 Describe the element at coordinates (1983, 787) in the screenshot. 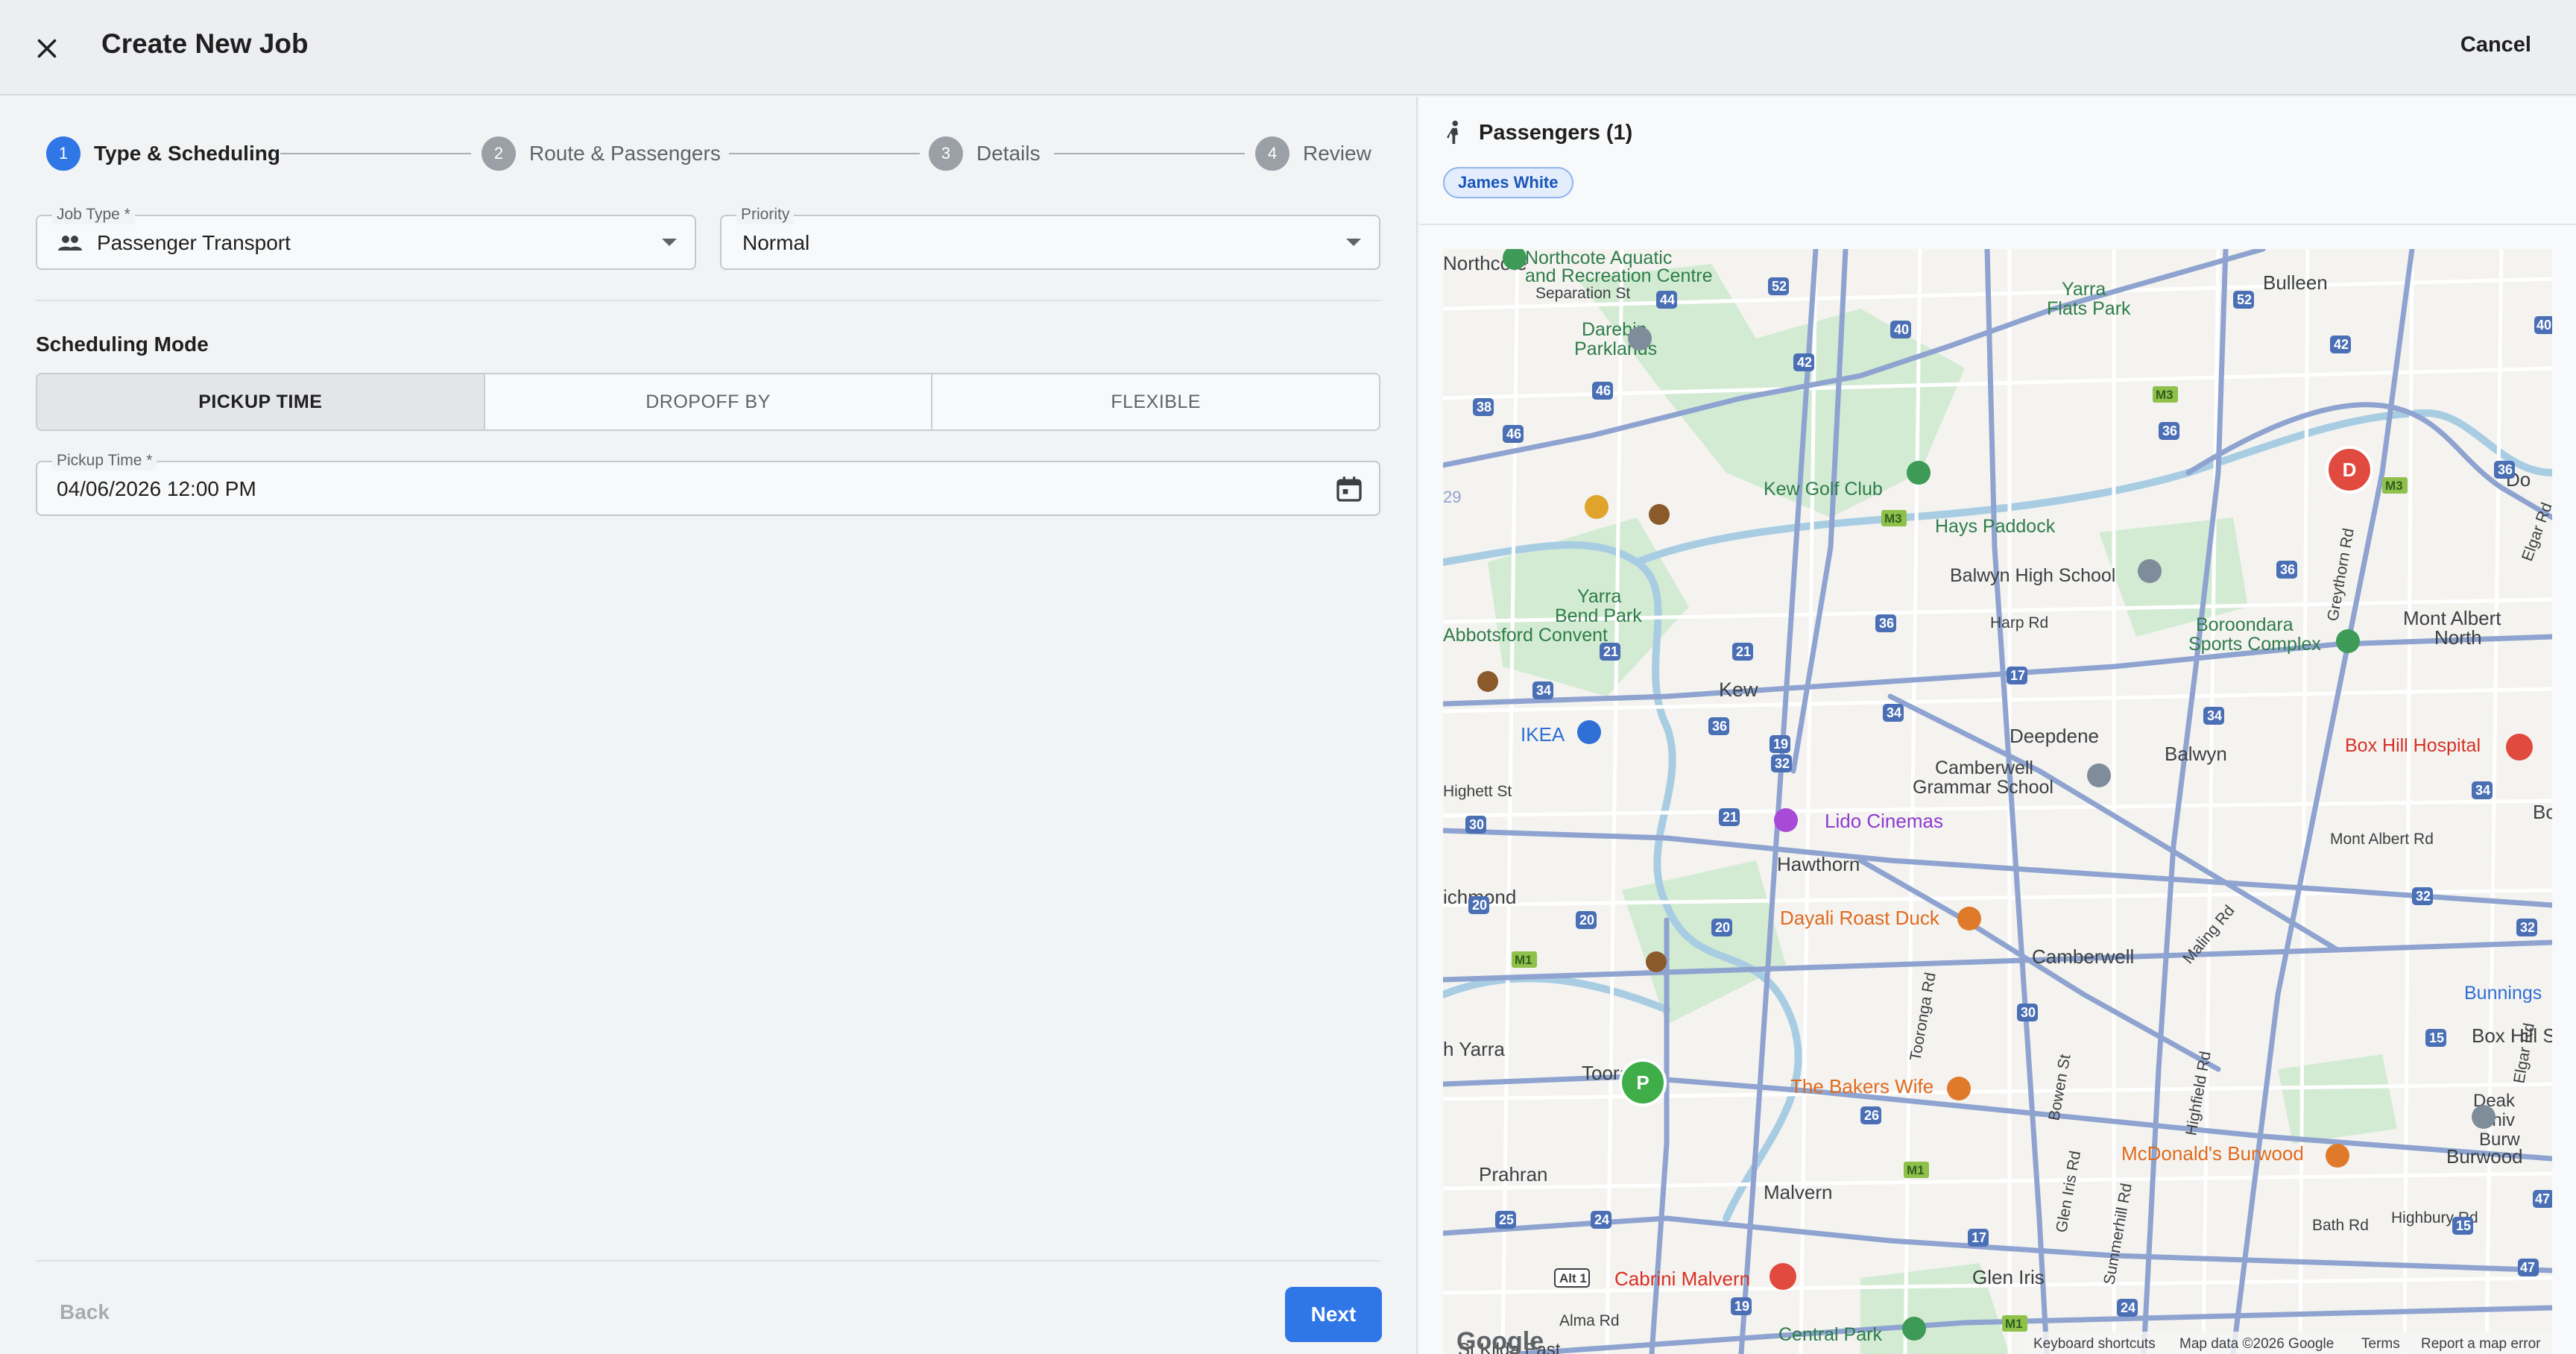

I see `svg-text: Grammar School` at that location.